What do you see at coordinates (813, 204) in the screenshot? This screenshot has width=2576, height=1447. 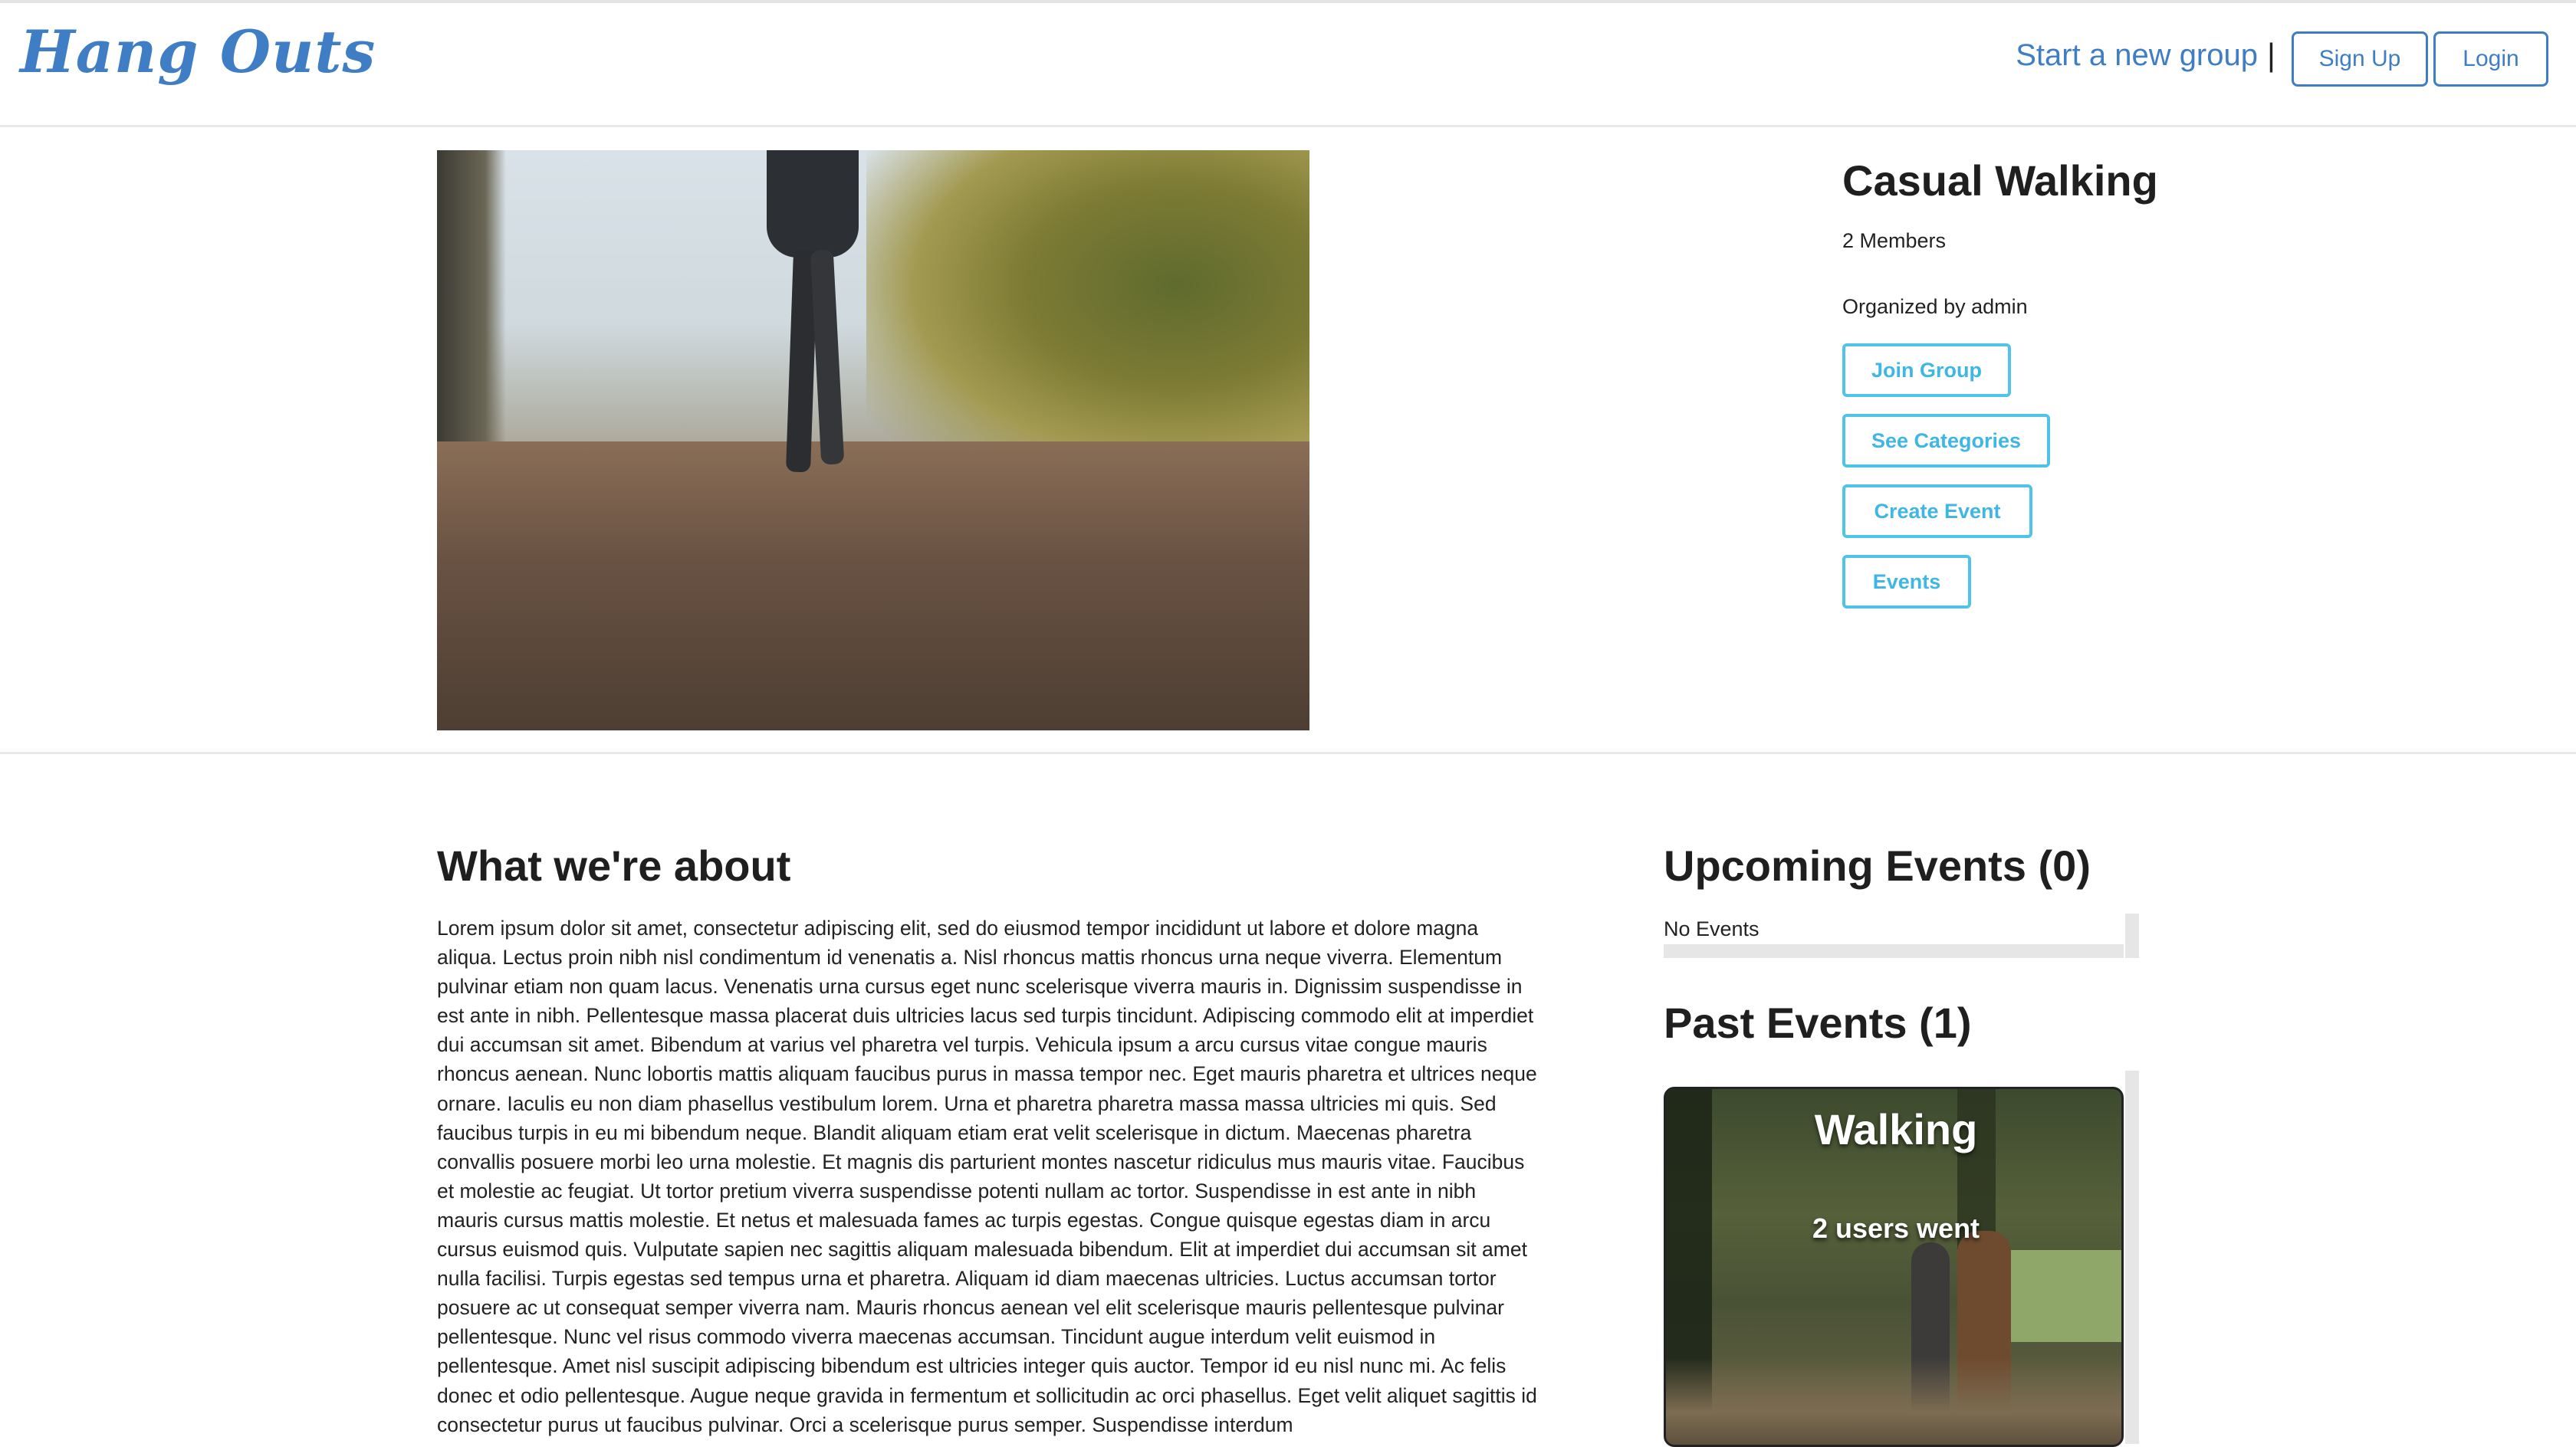 I see `person-jacket` at bounding box center [813, 204].